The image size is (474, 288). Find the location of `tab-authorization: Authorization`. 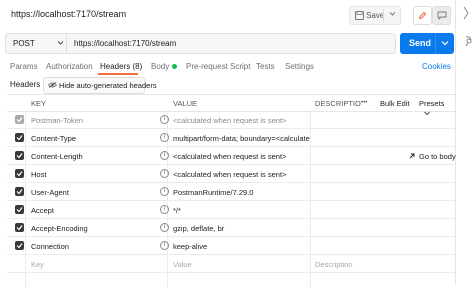

tab-authorization: Authorization is located at coordinates (69, 66).